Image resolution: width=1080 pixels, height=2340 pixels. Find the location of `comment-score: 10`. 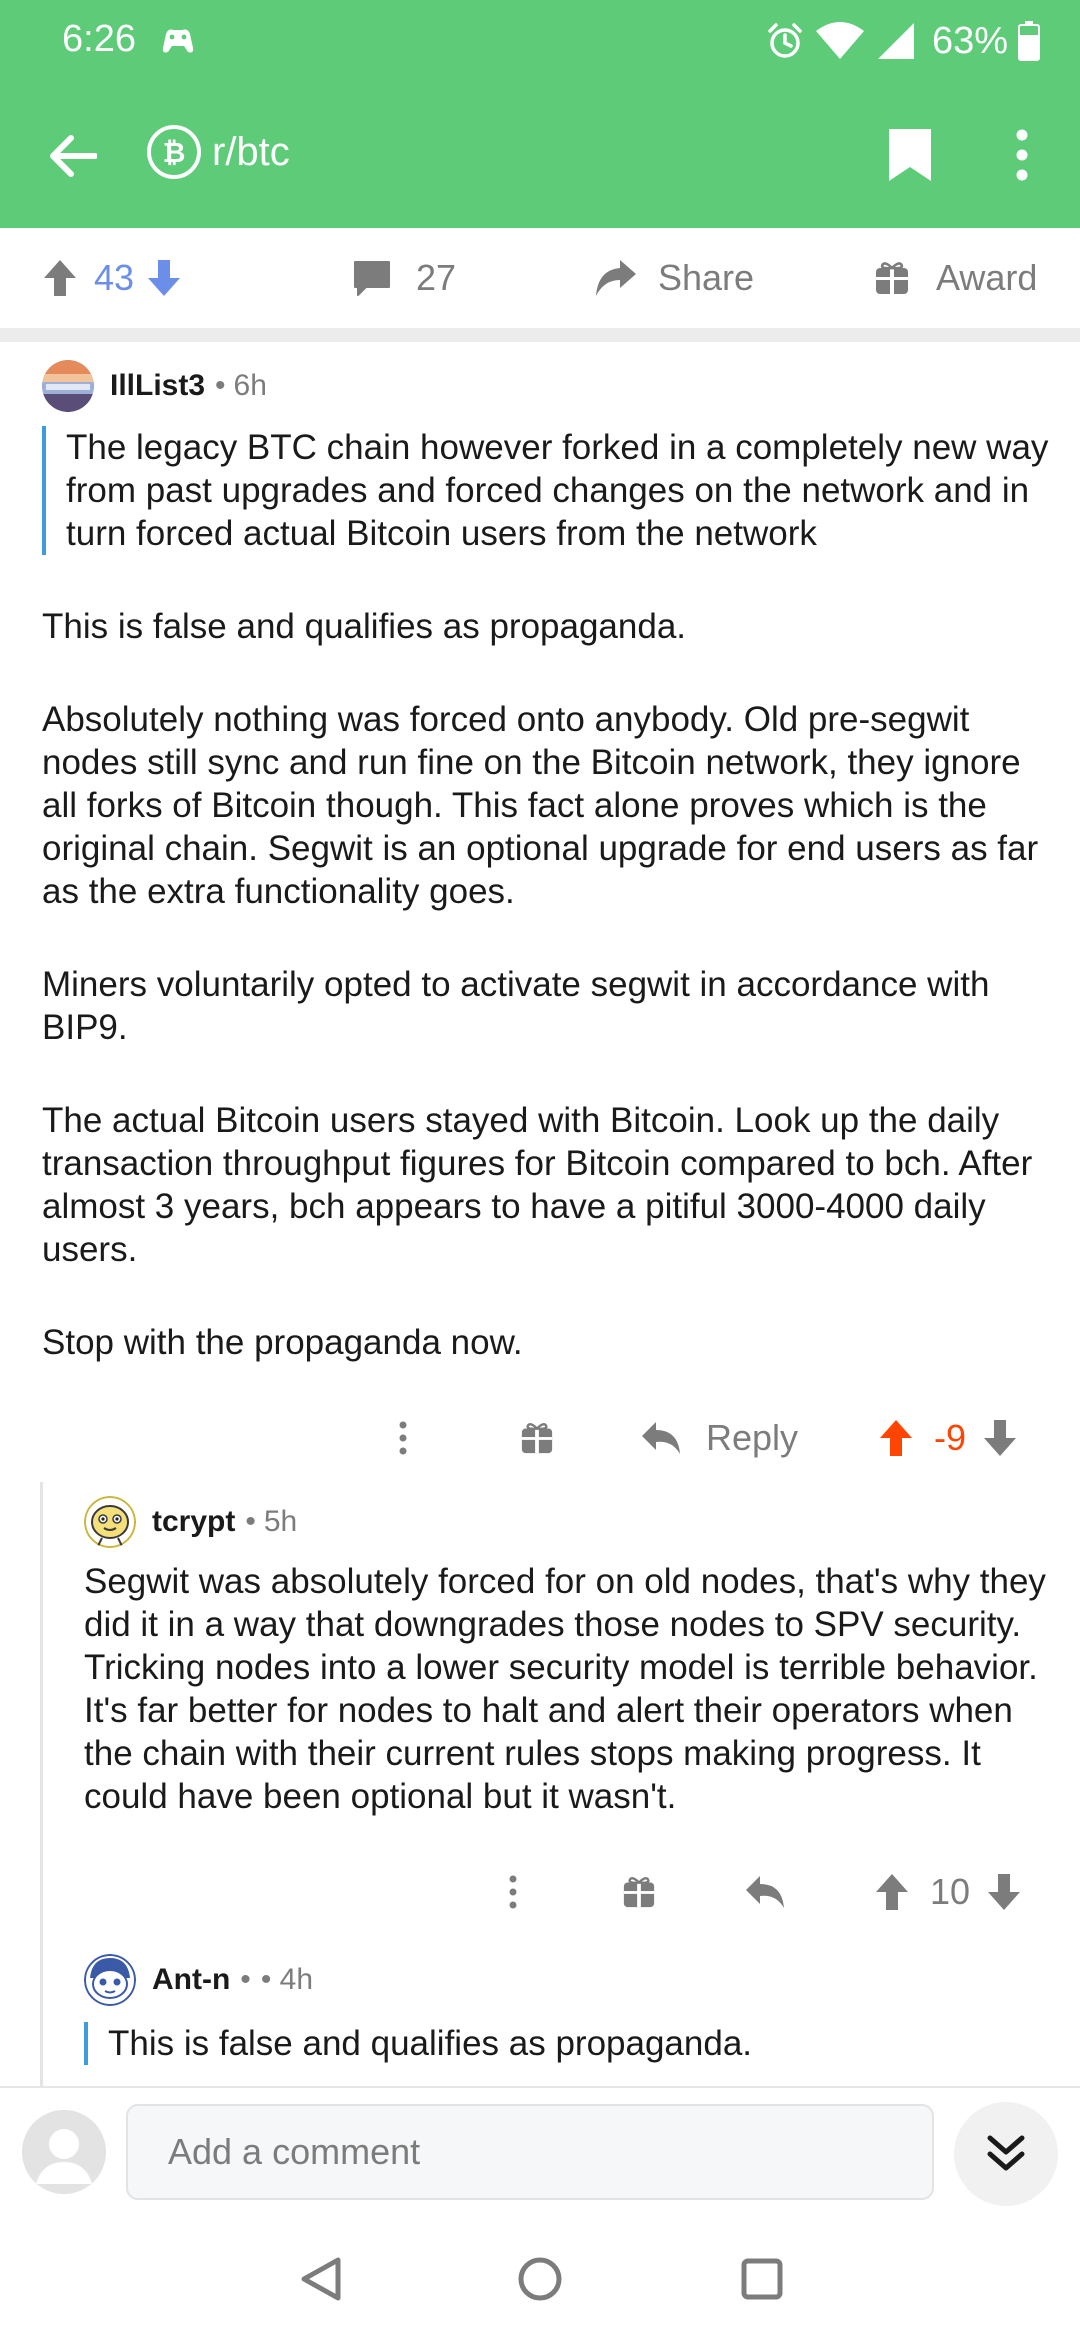

comment-score: 10 is located at coordinates (950, 1891).